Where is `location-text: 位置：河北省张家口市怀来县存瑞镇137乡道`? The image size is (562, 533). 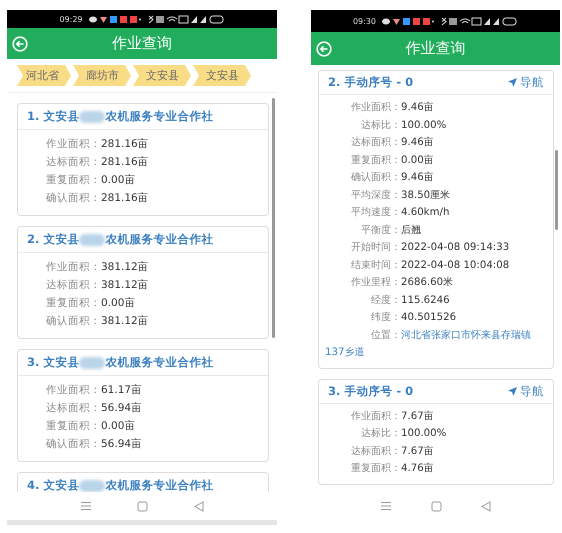 location-text: 位置：河北省张家口市怀来县存瑞镇137乡道 is located at coordinates (436, 344).